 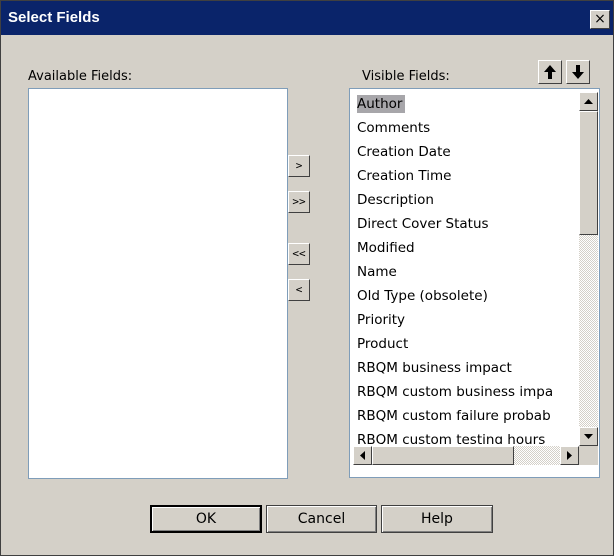 What do you see at coordinates (299, 166) in the screenshot?
I see `add-field-button: >` at bounding box center [299, 166].